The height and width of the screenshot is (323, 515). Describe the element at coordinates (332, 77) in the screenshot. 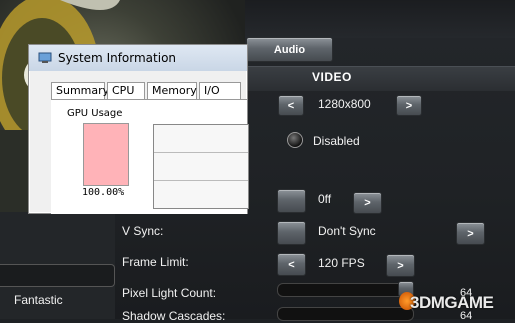

I see `video-header-label: VIDEO` at that location.